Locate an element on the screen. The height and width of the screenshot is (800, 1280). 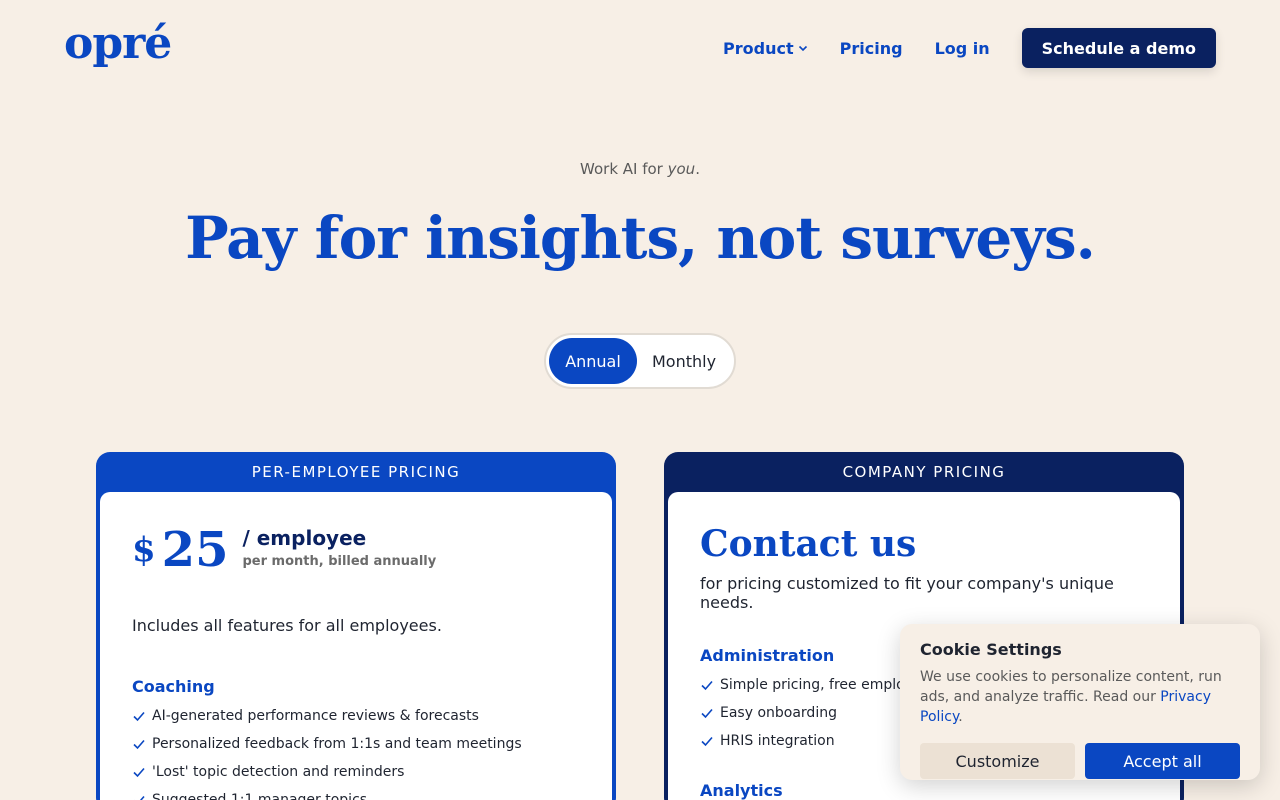
eyebrow-post: . is located at coordinates (697, 169).